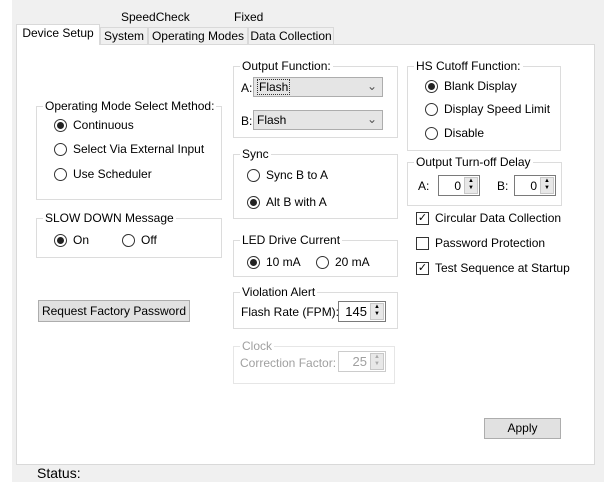  Describe the element at coordinates (149, 240) in the screenshot. I see `radio-label: Off` at that location.